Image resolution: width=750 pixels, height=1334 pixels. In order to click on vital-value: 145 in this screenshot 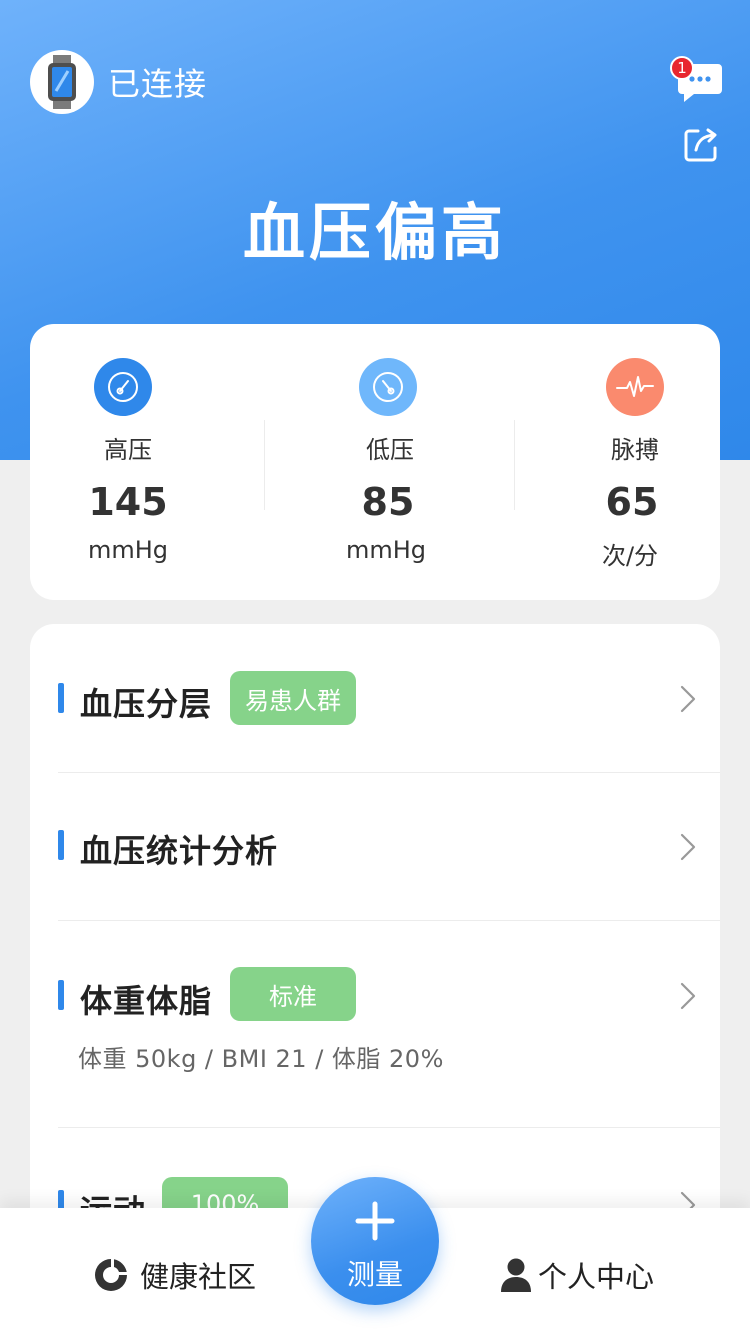, I will do `click(128, 502)`.